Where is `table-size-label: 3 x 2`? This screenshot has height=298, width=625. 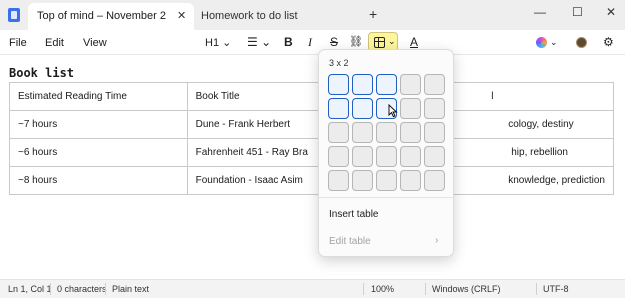
table-size-label: 3 x 2 is located at coordinates (339, 63).